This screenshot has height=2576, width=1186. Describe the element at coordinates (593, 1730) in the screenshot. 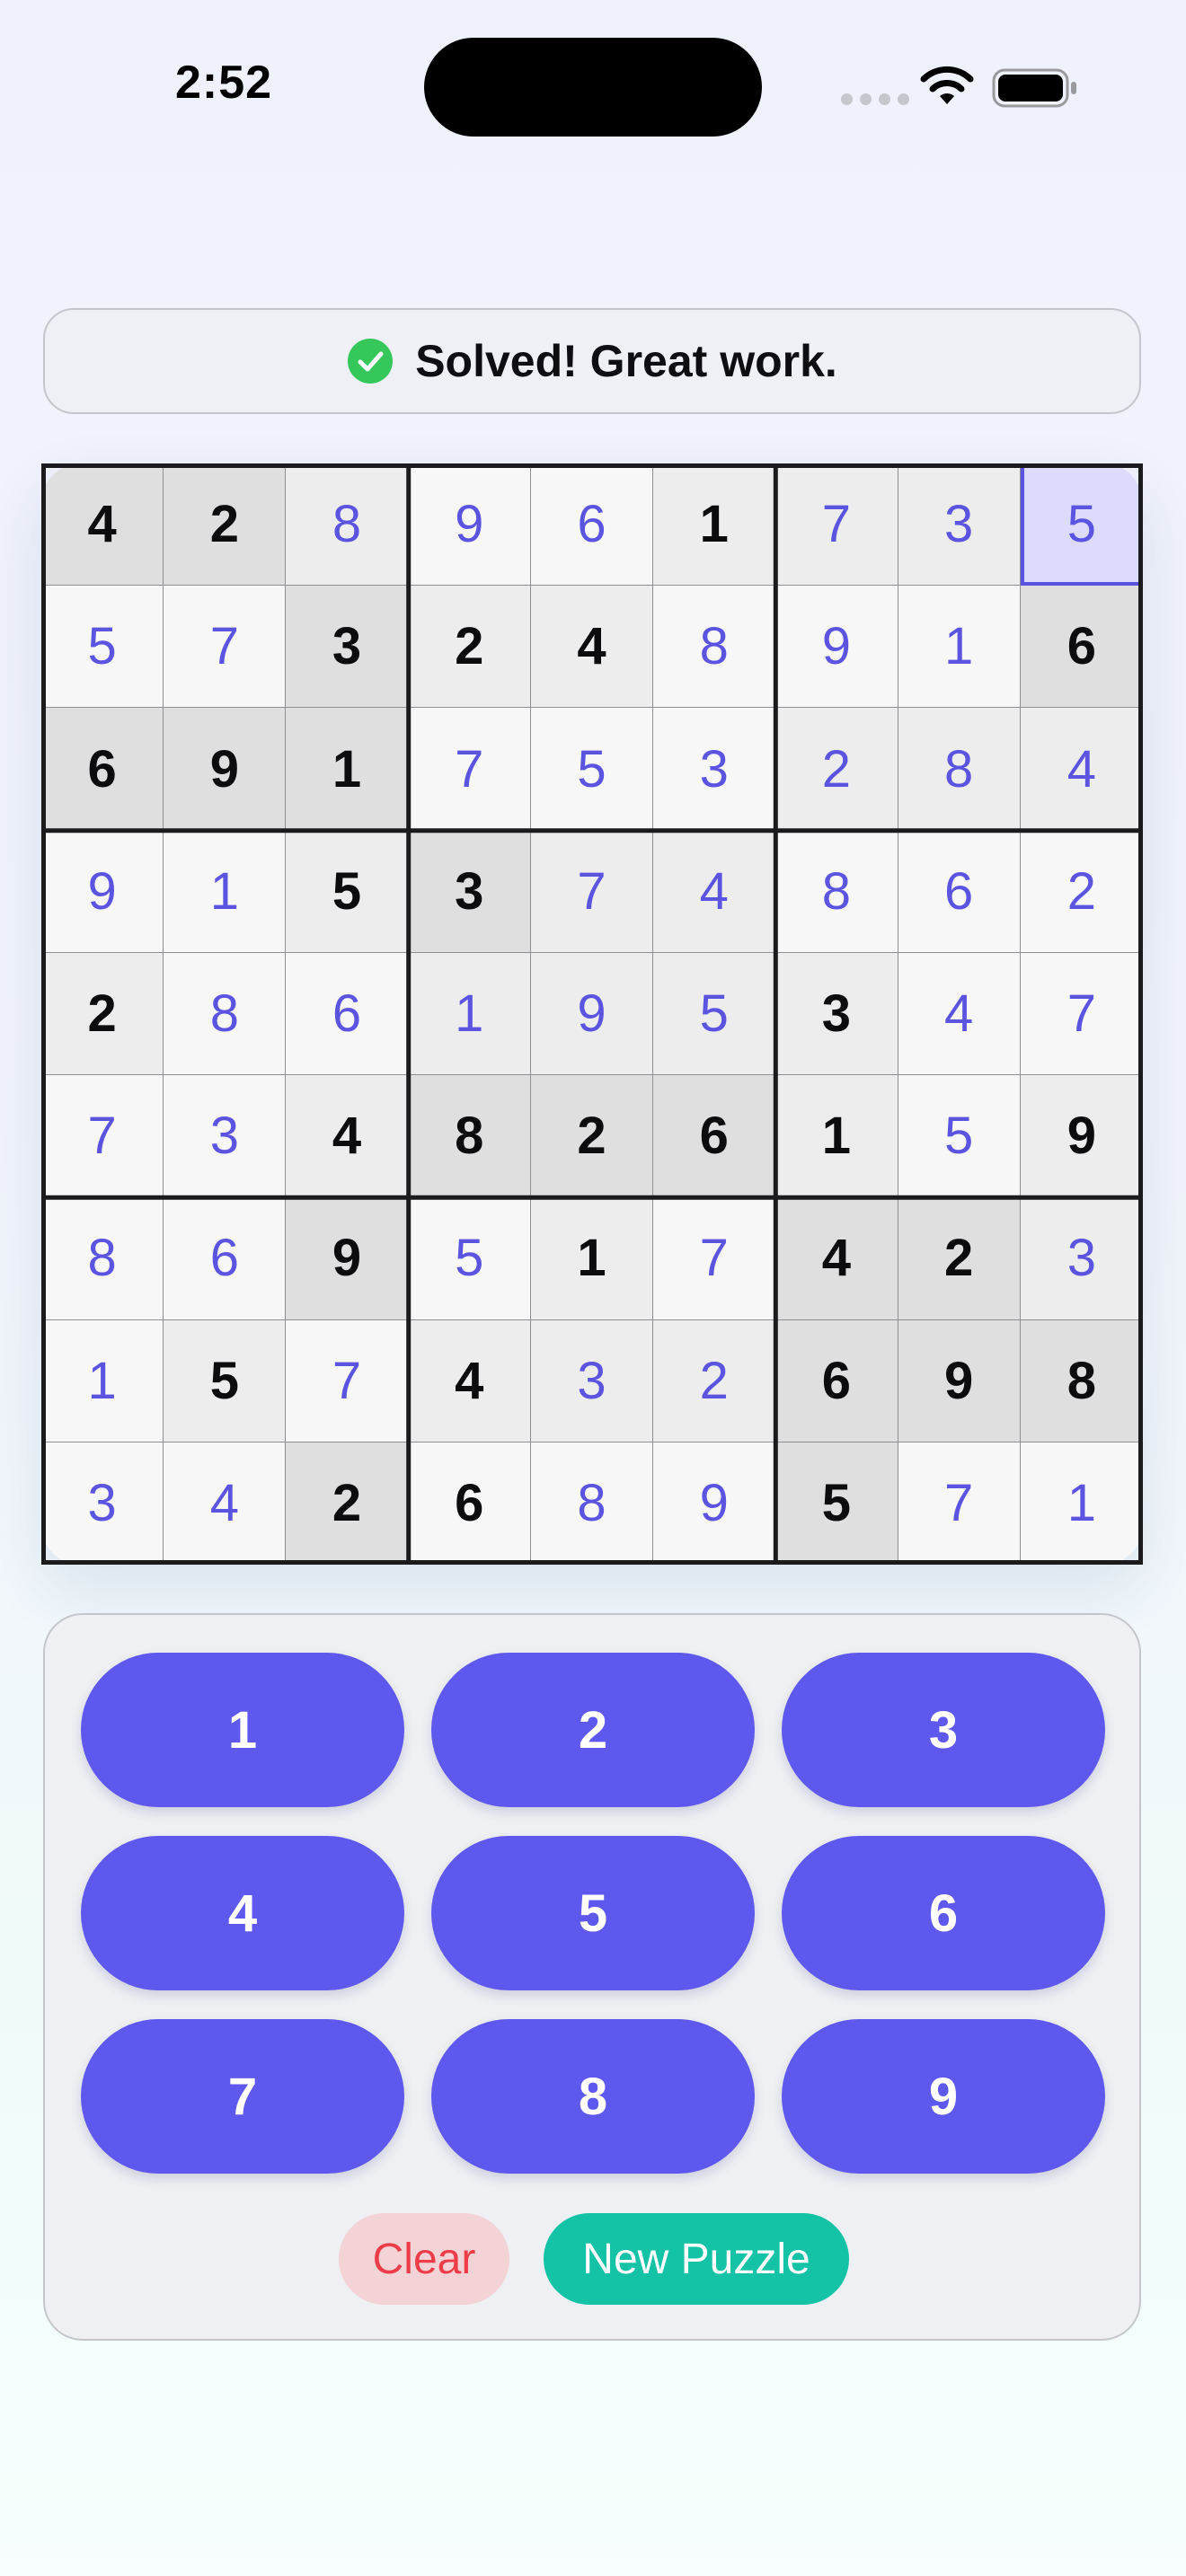

I see `digit-key-2: 2` at that location.